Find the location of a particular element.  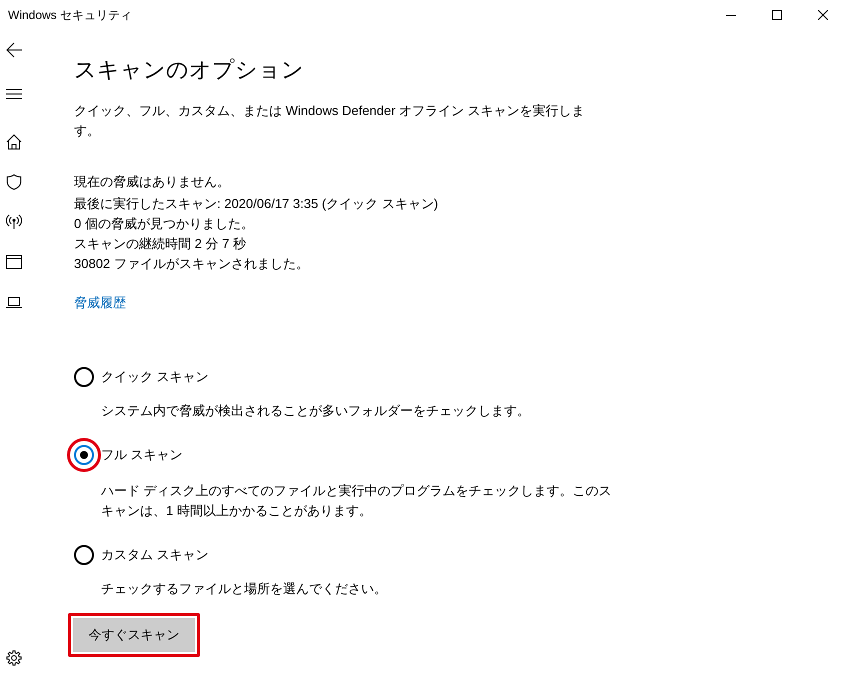

scan-now-button: 今すぐスキャン is located at coordinates (134, 635).